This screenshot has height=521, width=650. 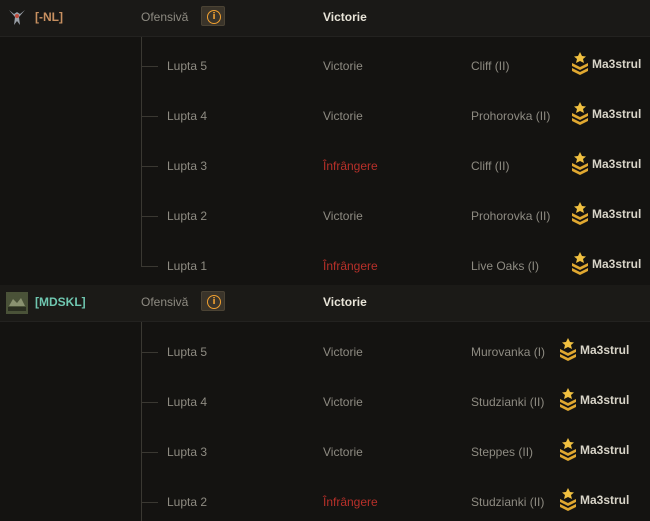 What do you see at coordinates (187, 266) in the screenshot?
I see `battle-number: Lupta 1` at bounding box center [187, 266].